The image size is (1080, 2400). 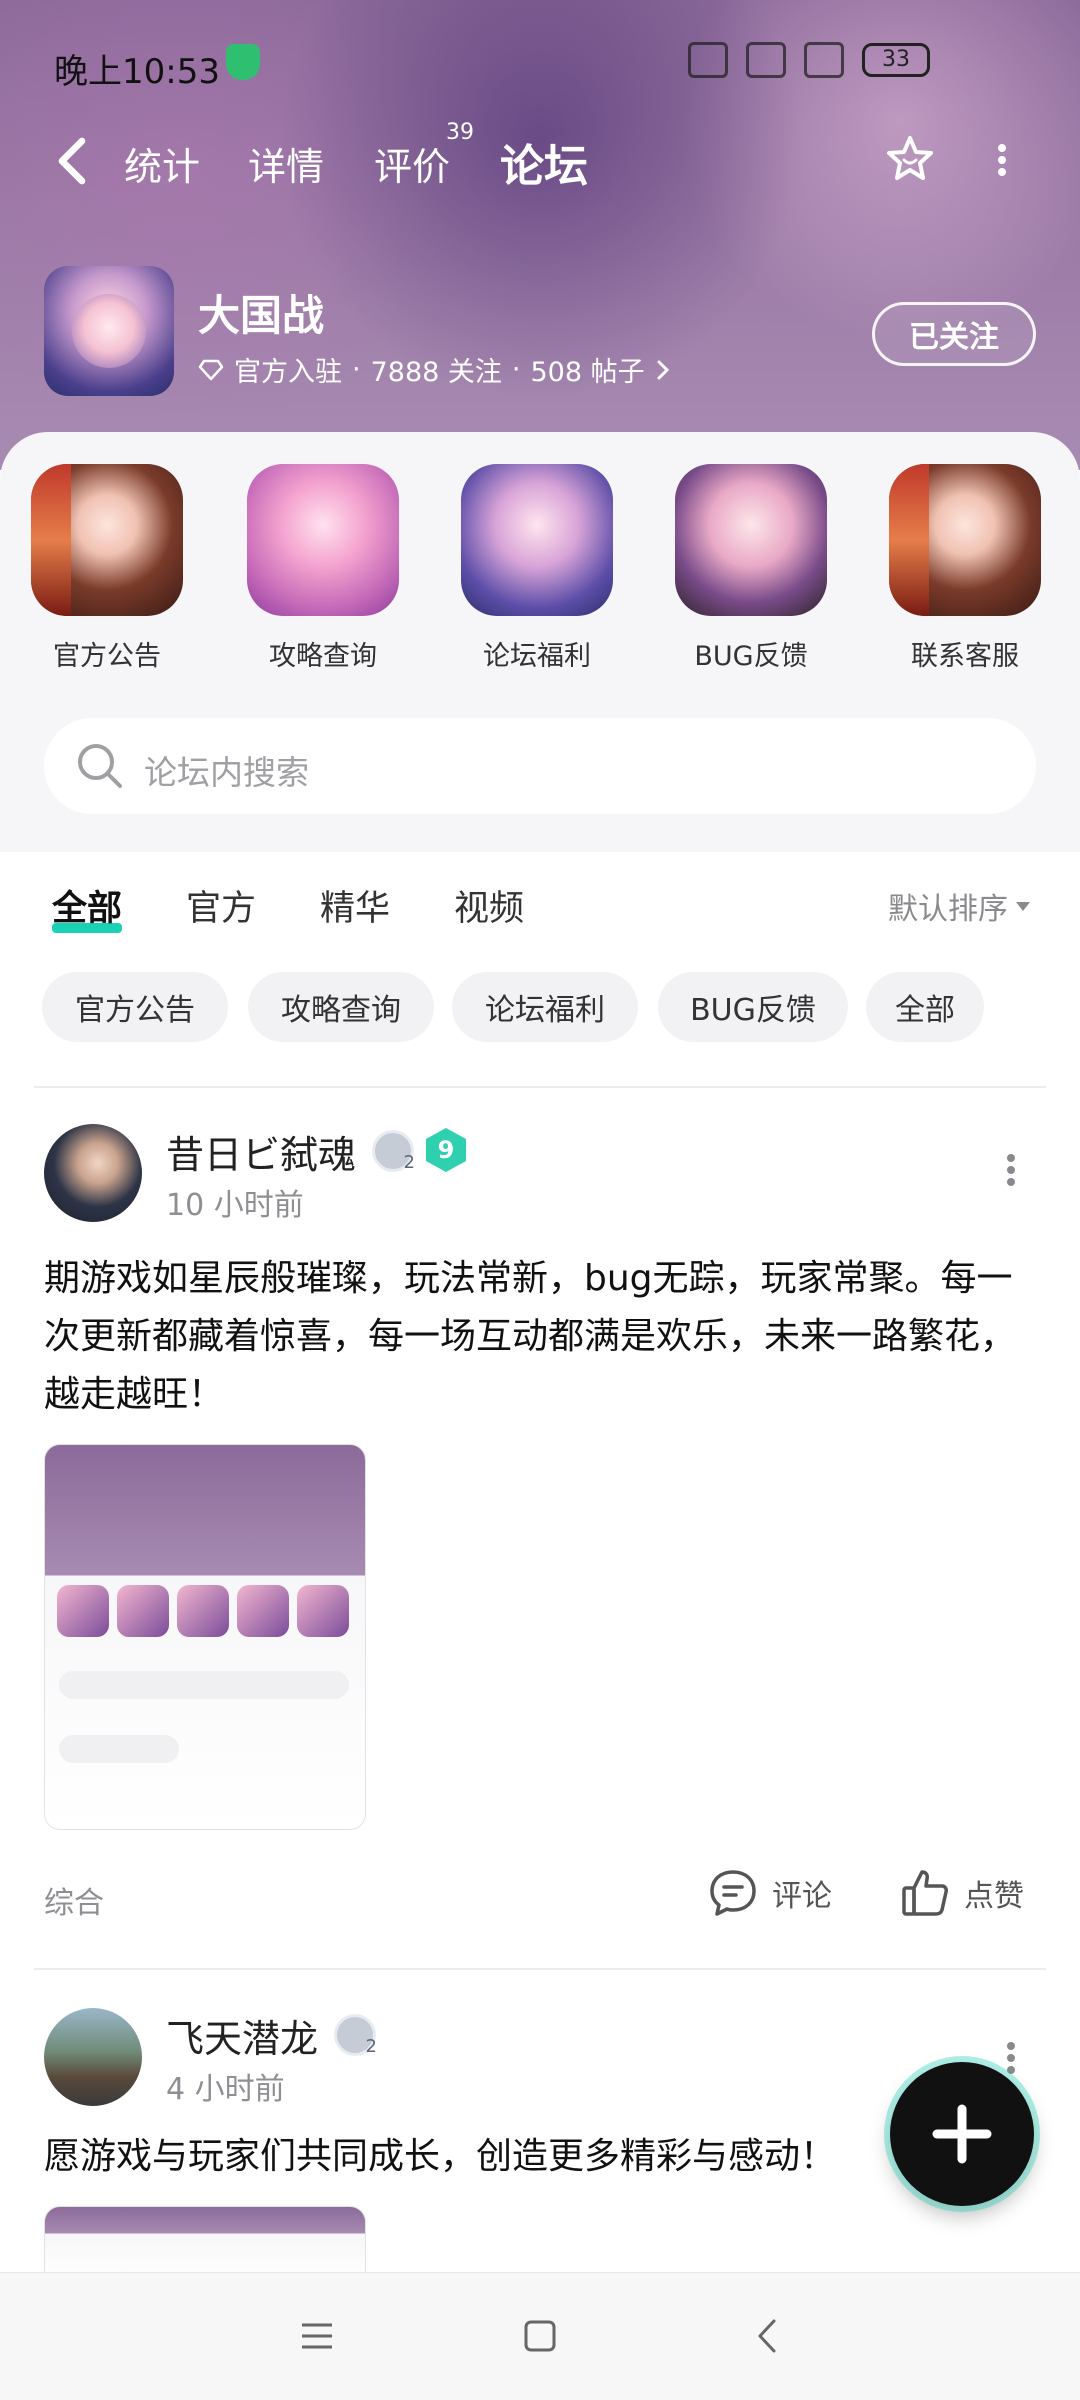 What do you see at coordinates (965, 656) in the screenshot?
I see `shortcut-label: 联系客服` at bounding box center [965, 656].